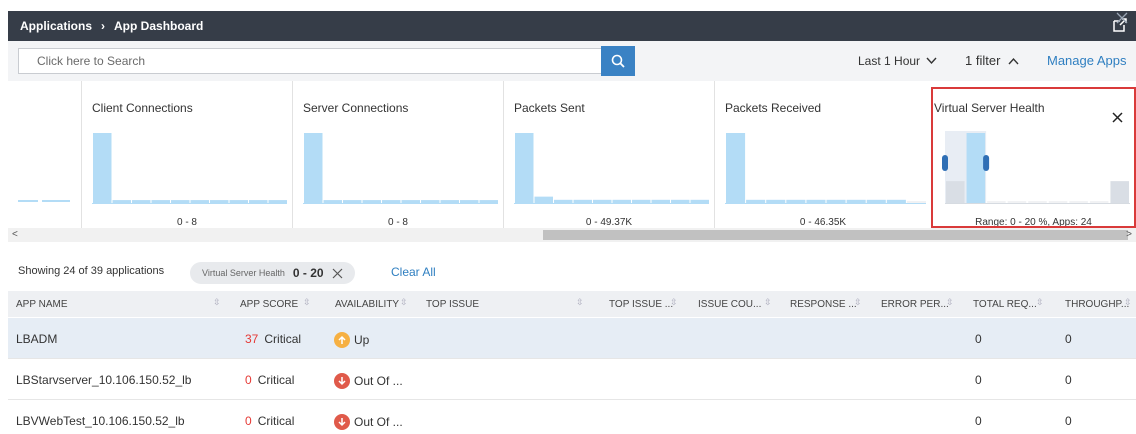 The height and width of the screenshot is (434, 1136). Describe the element at coordinates (272, 273) in the screenshot. I see `filter-chip: Virtual Server Health 0 - 20` at that location.